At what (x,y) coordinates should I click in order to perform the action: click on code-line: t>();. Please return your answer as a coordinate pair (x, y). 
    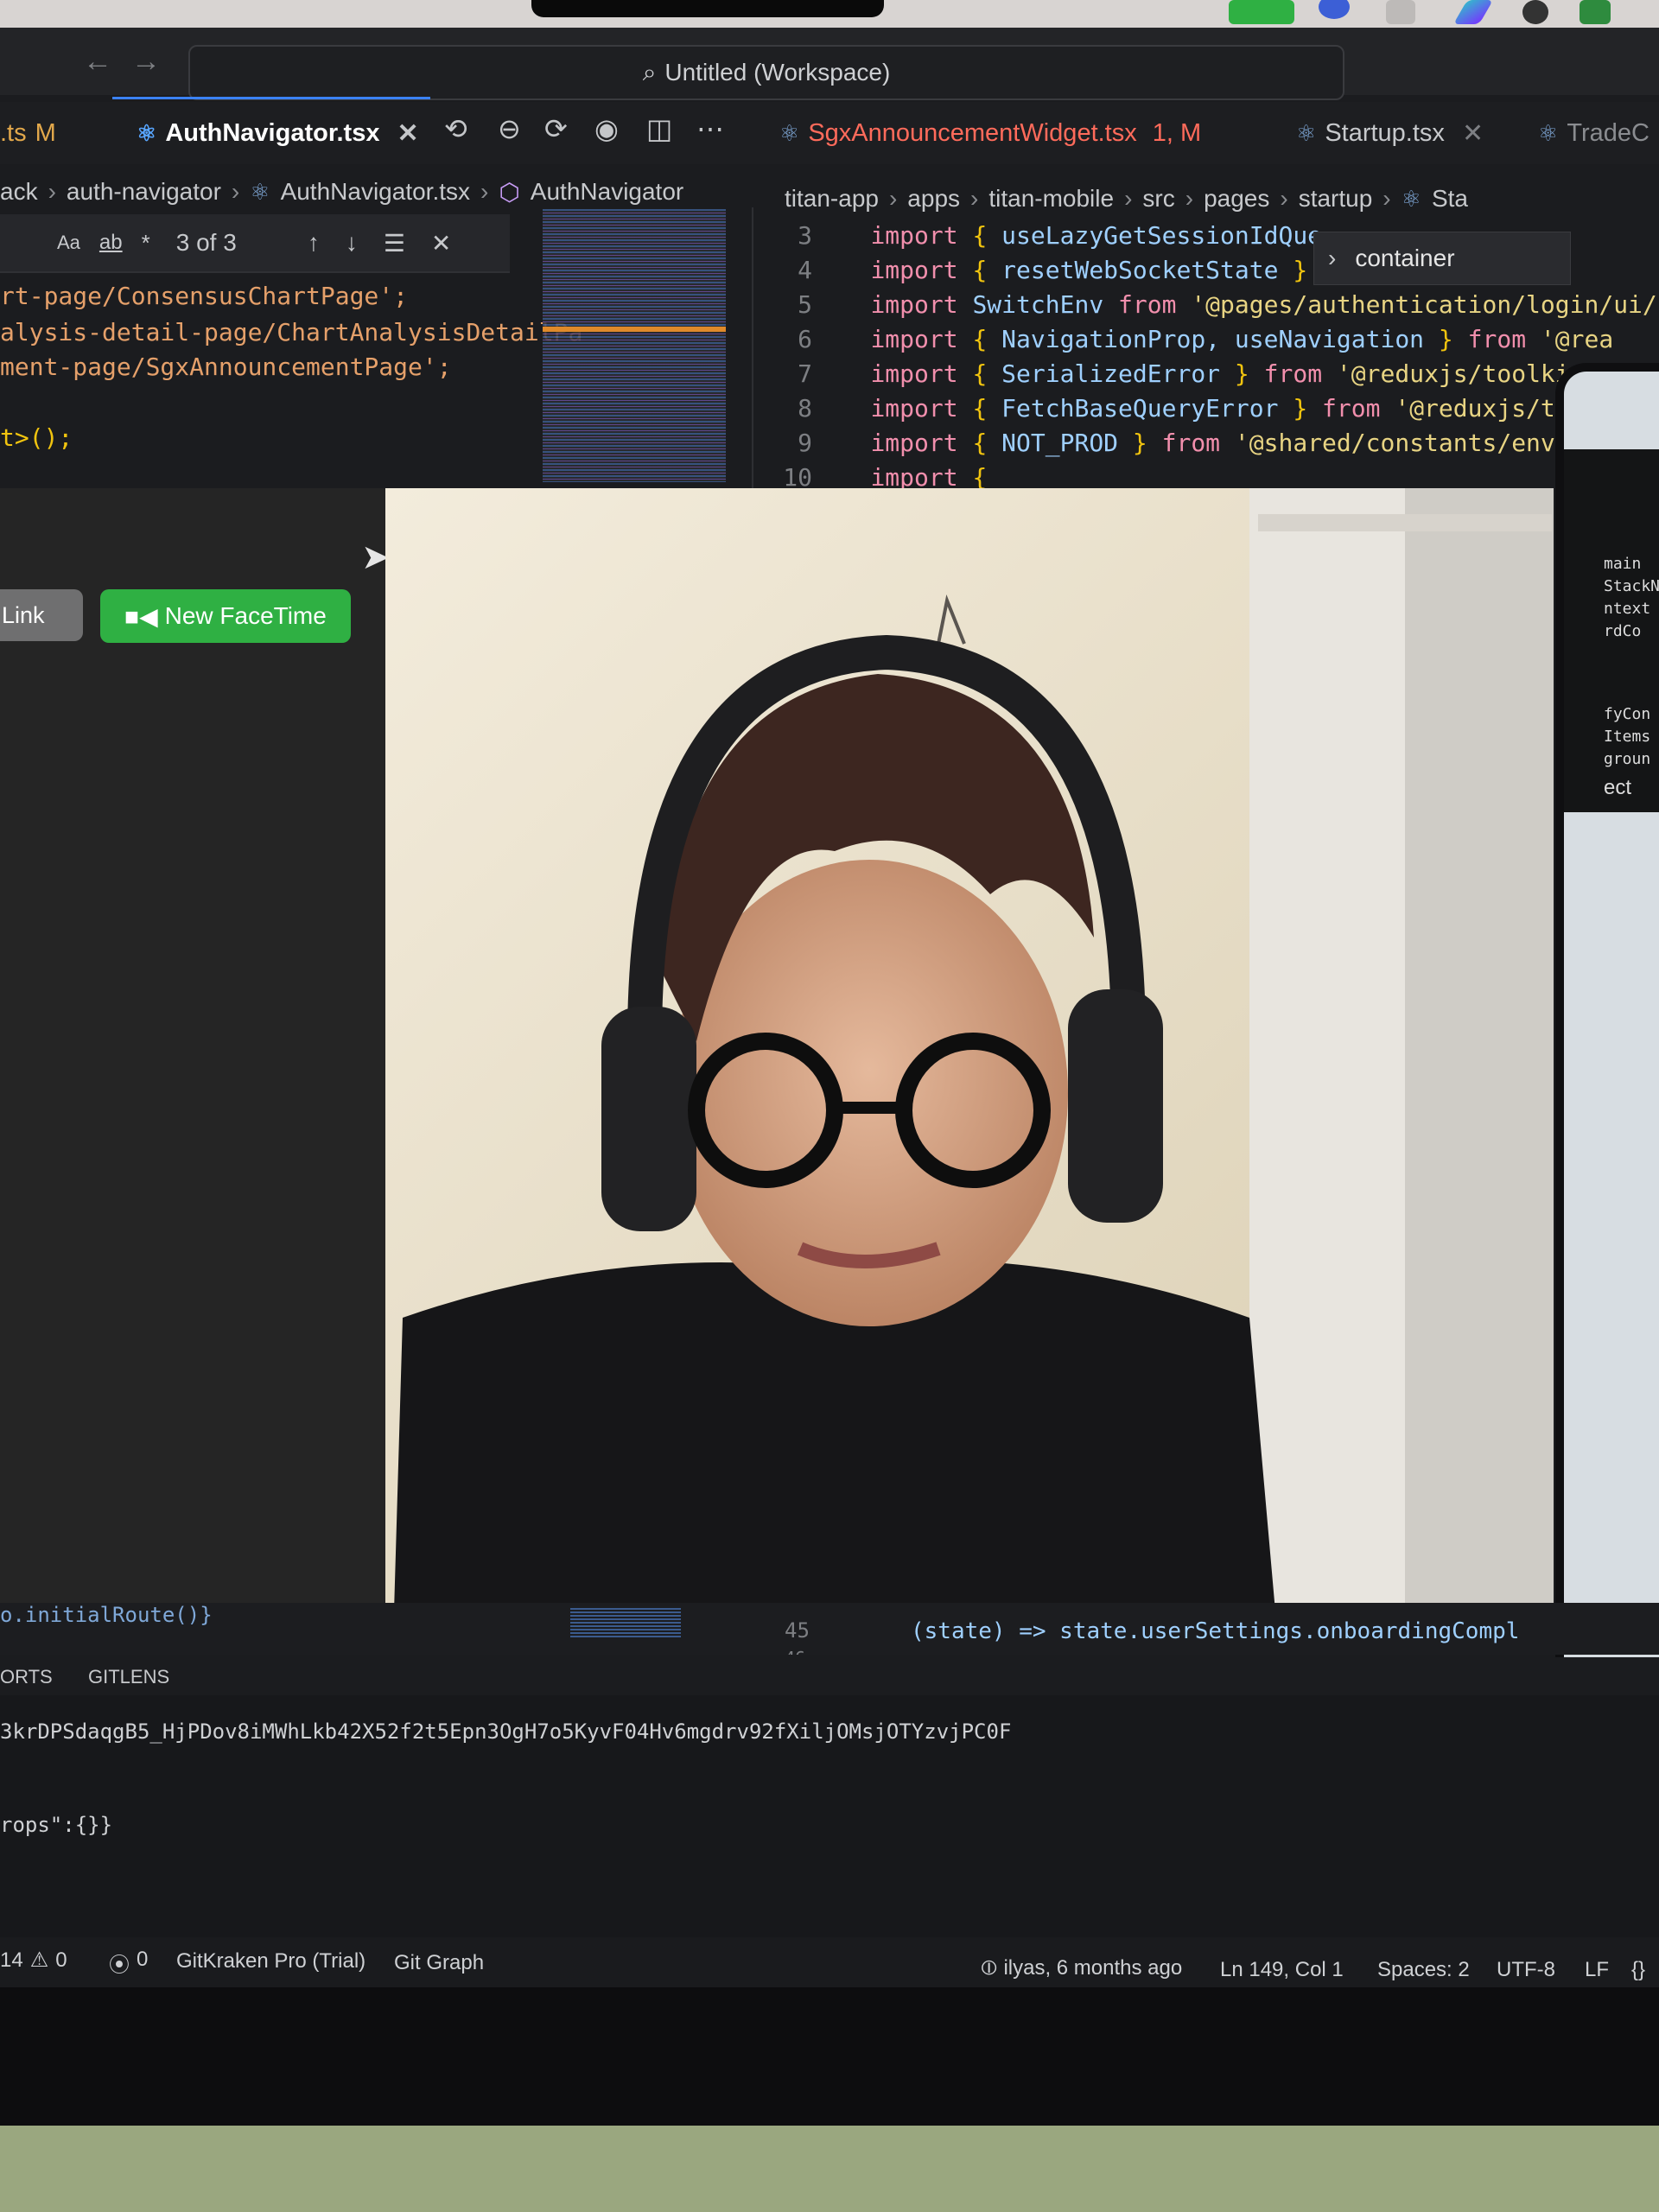
    Looking at the image, I should click on (36, 437).